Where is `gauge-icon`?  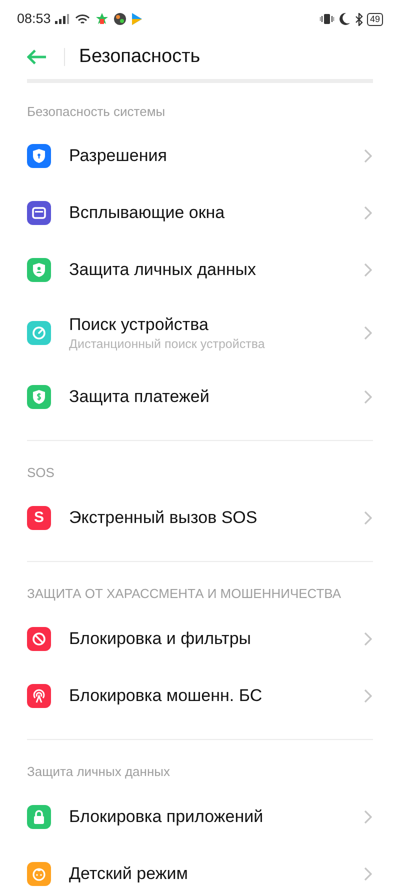 gauge-icon is located at coordinates (39, 333).